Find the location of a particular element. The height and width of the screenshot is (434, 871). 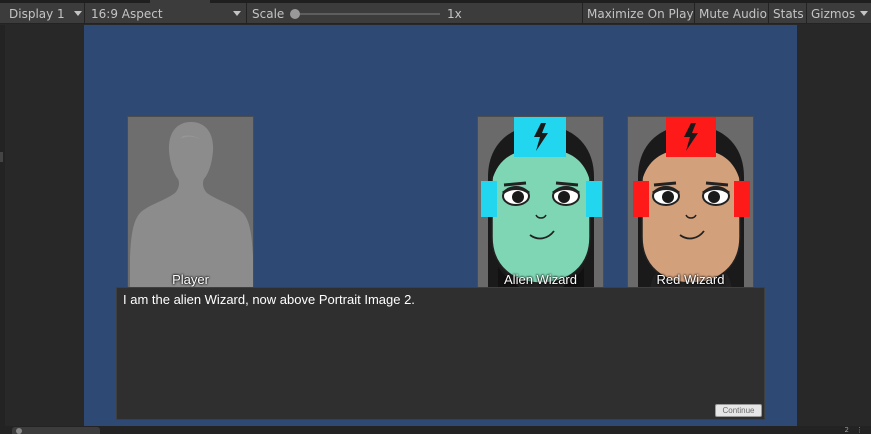

left-panel-edge is located at coordinates (2, 228).